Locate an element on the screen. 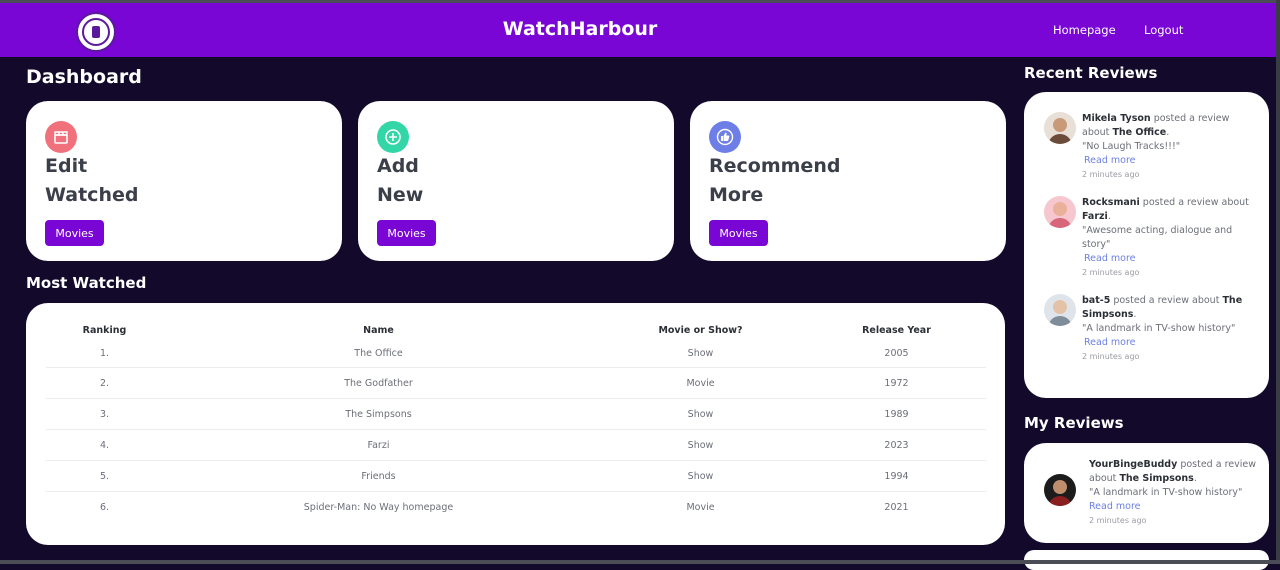  cell-year: 2021 is located at coordinates (896, 507).